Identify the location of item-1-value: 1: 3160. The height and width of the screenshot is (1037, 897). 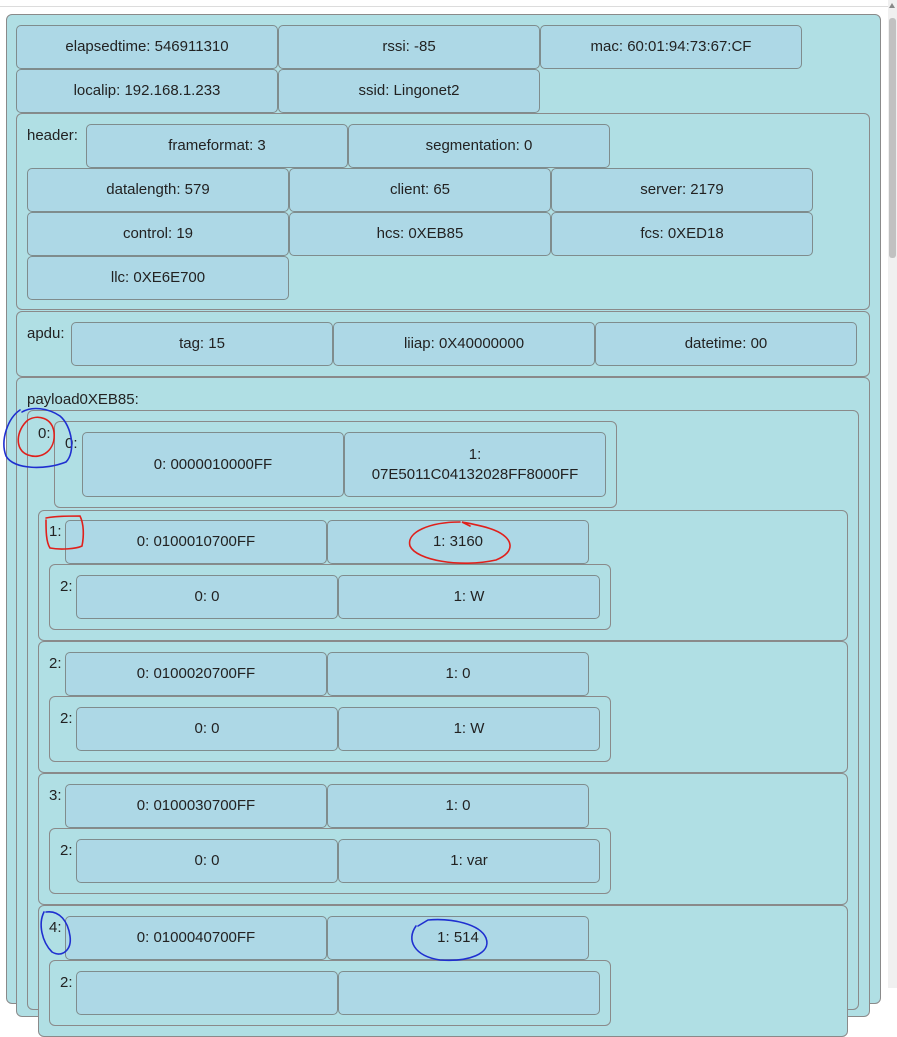
(458, 542).